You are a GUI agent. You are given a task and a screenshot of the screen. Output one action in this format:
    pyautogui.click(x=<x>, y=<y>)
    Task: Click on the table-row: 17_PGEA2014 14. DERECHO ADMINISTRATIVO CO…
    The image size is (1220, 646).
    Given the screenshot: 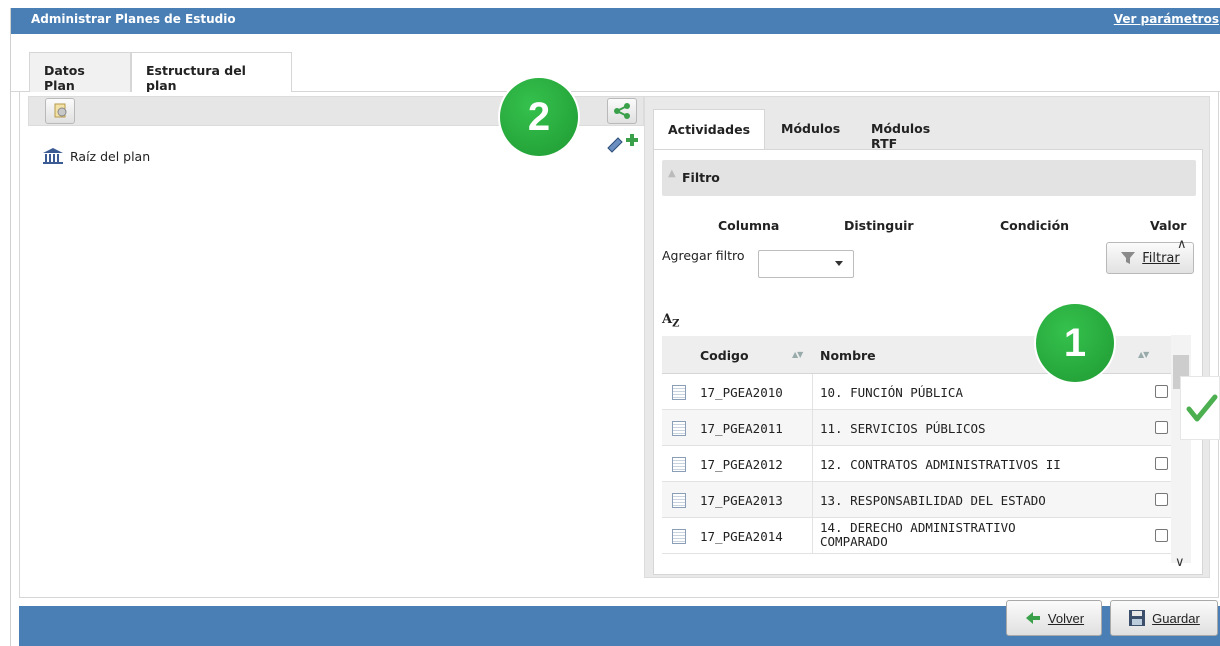 What is the action you would take?
    pyautogui.click(x=919, y=536)
    